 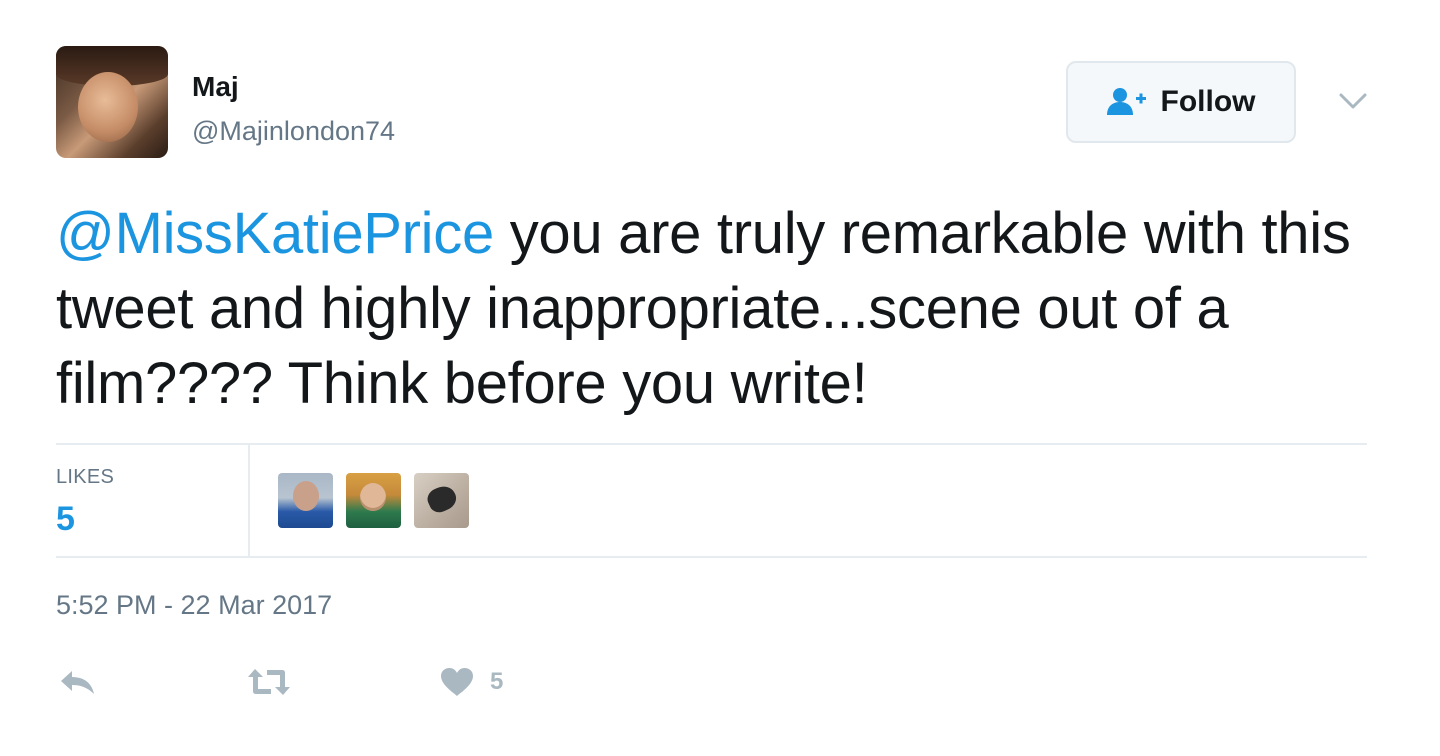 I want to click on follow-button: Follow, so click(x=1181, y=102).